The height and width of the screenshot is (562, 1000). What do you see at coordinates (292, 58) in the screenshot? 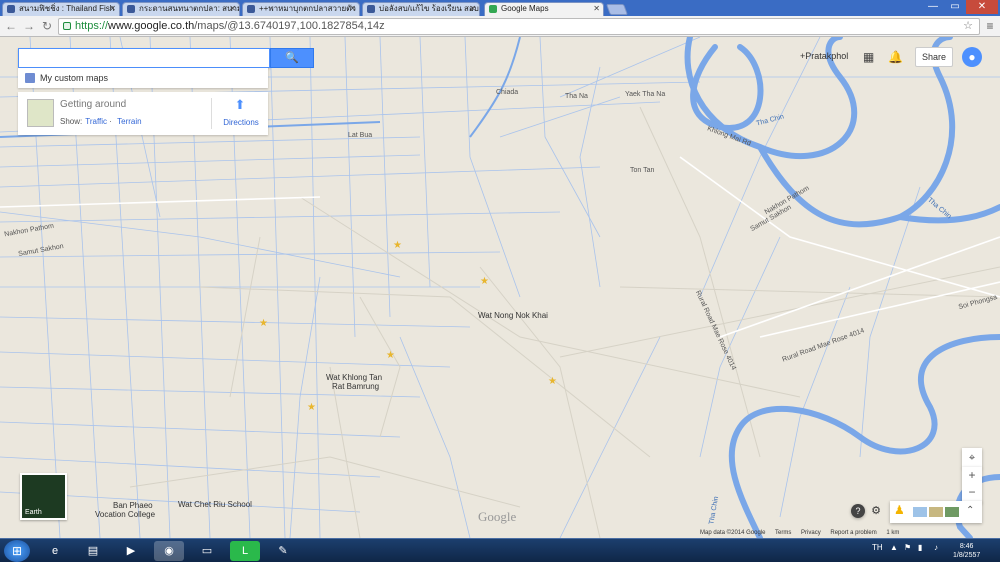
I see `search-button: 🔍` at bounding box center [292, 58].